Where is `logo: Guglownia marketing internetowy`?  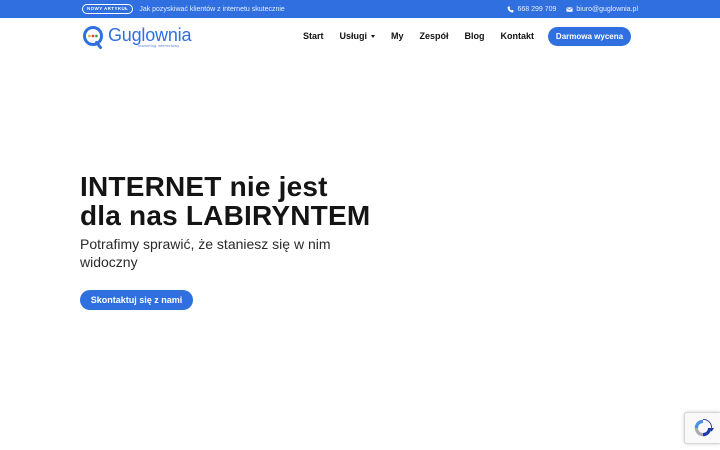 logo: Guglownia marketing internetowy is located at coordinates (136, 37).